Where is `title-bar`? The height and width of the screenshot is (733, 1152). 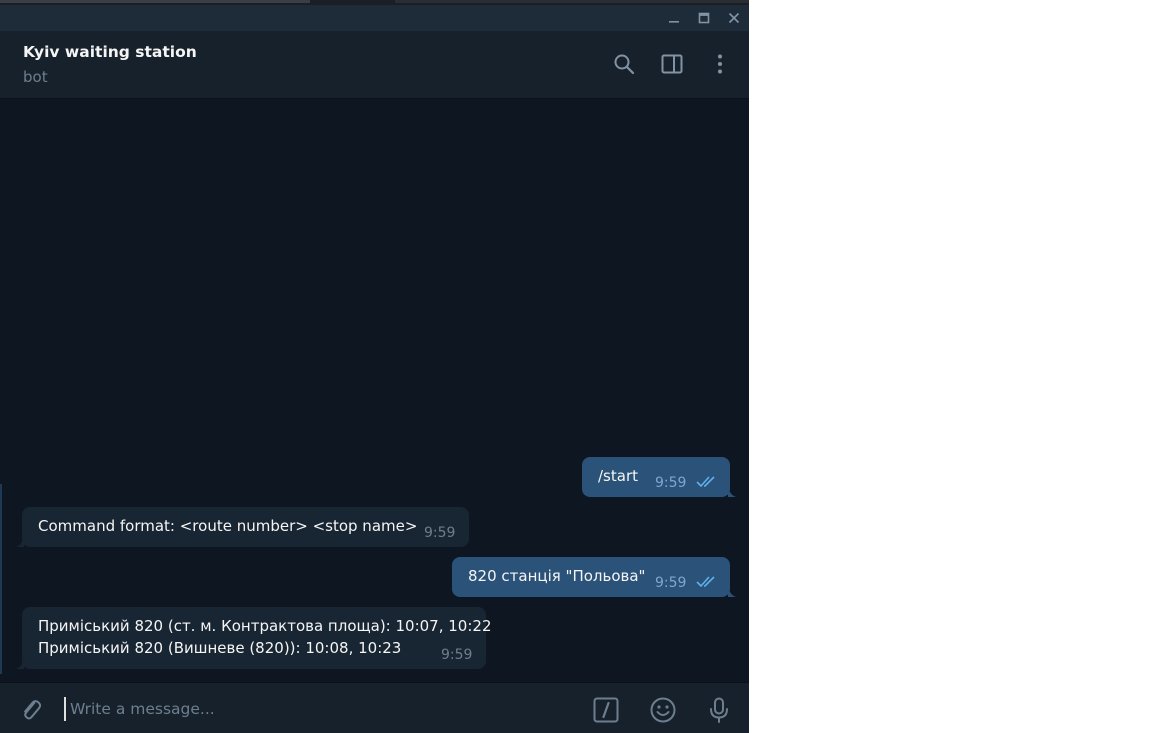 title-bar is located at coordinates (374, 18).